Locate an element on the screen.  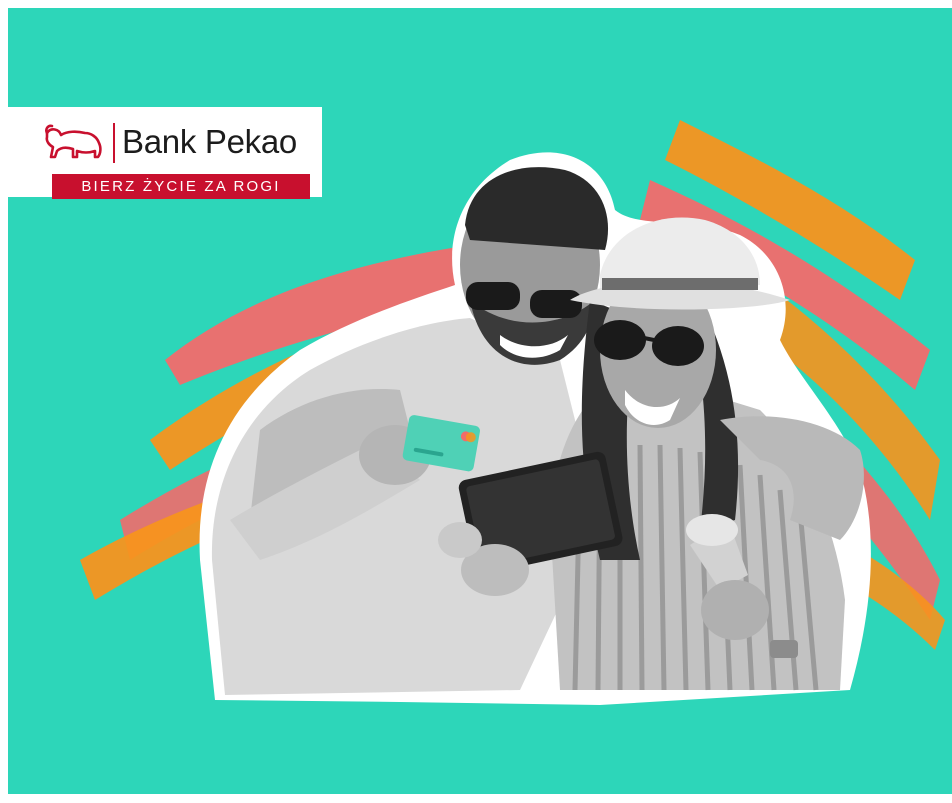
tagline: BIERZ ŻYCIE ZA ROGI is located at coordinates (181, 186).